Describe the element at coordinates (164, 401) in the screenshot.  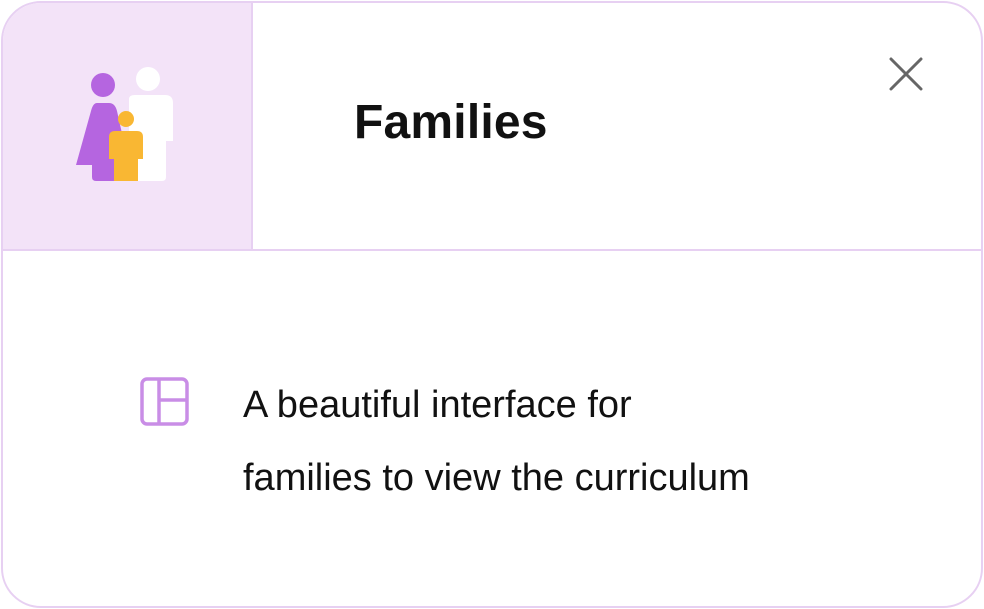
I see `layout-icon` at that location.